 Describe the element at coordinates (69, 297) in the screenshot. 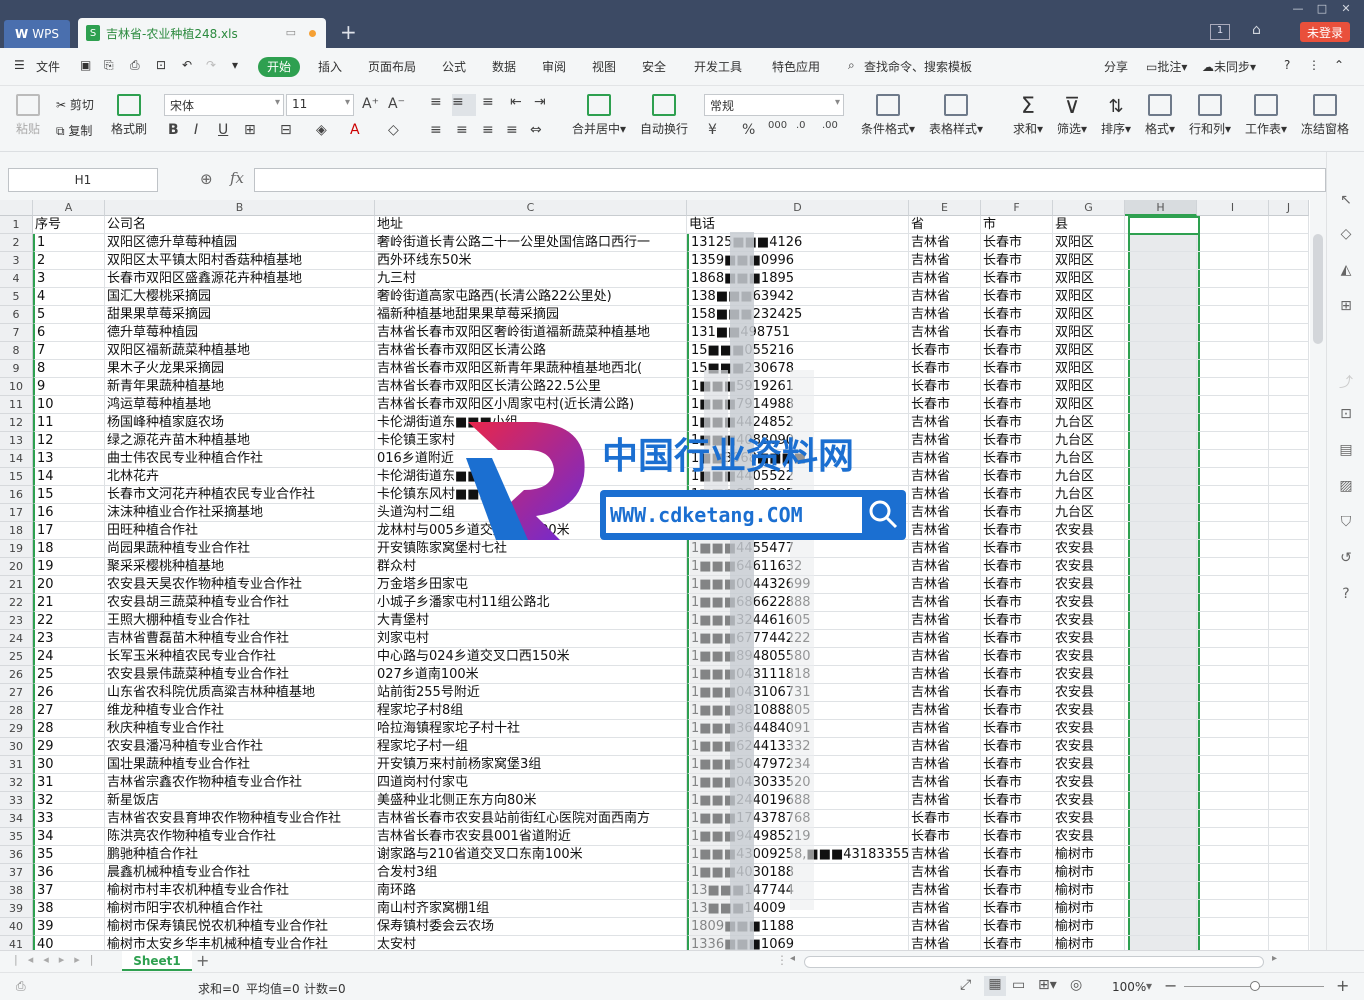

I see `table-cell: 4` at that location.